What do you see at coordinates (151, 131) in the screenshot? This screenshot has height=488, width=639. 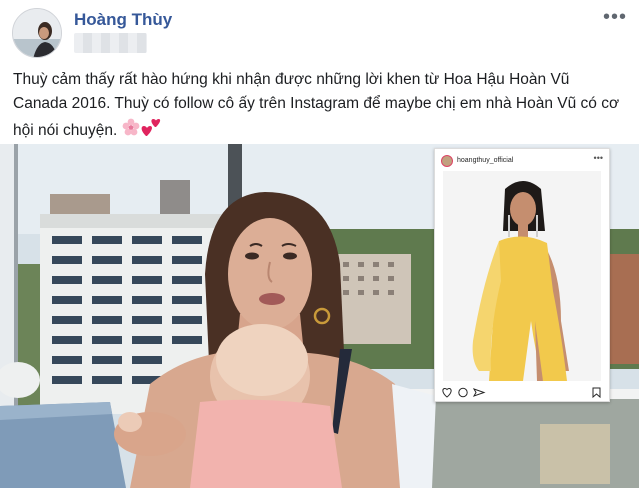 I see `heart-emoji` at bounding box center [151, 131].